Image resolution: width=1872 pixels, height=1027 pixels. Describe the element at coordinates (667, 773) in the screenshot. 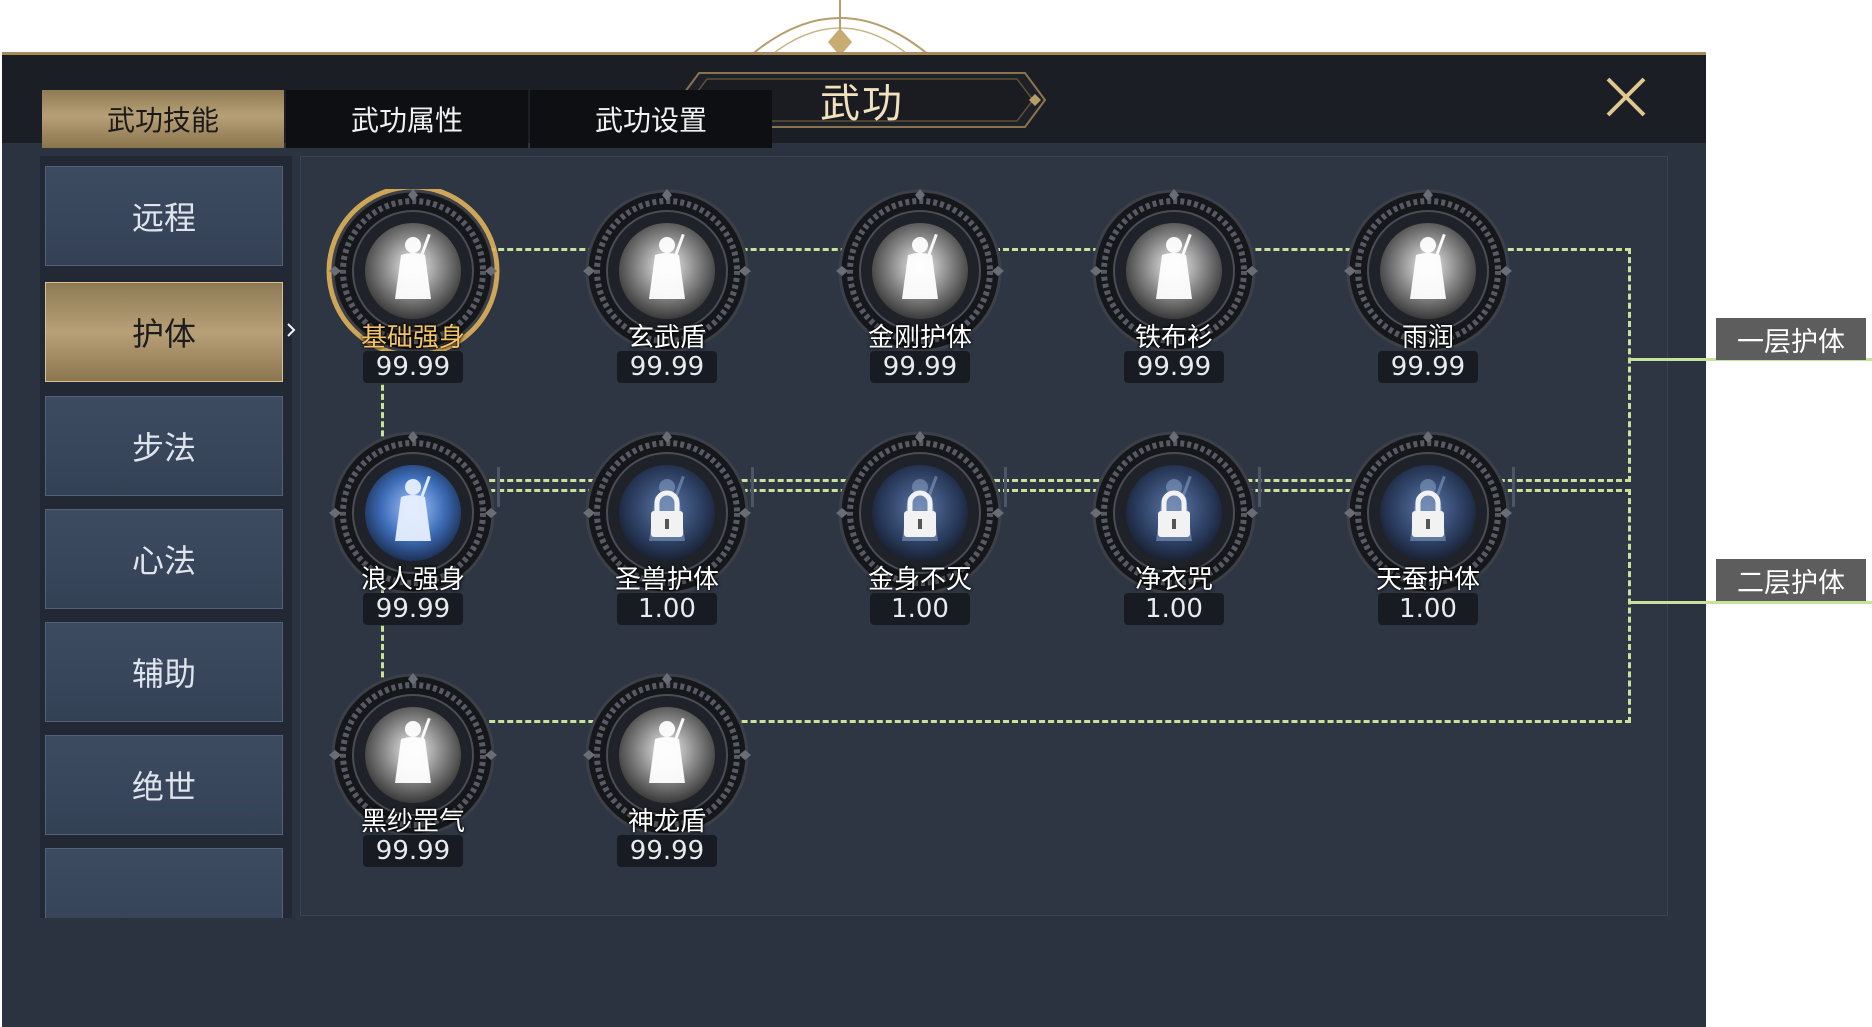

I see `skill-item: 神龙盾 99.99` at that location.